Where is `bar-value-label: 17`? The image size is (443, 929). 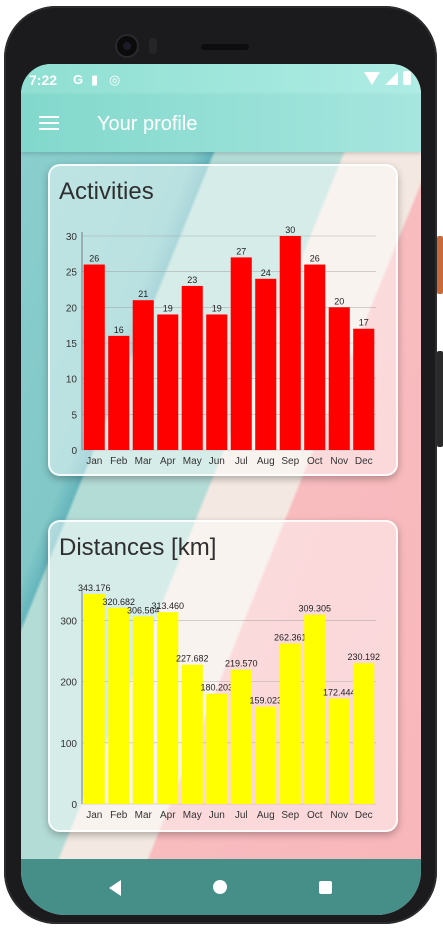 bar-value-label: 17 is located at coordinates (364, 323).